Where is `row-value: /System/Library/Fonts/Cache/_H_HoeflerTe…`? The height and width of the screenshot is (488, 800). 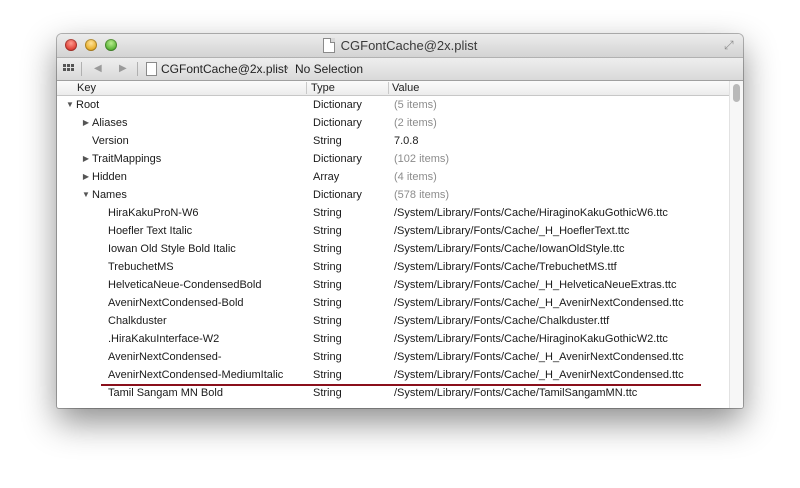 row-value: /System/Library/Fonts/Cache/_H_HoeflerTe… is located at coordinates (511, 231).